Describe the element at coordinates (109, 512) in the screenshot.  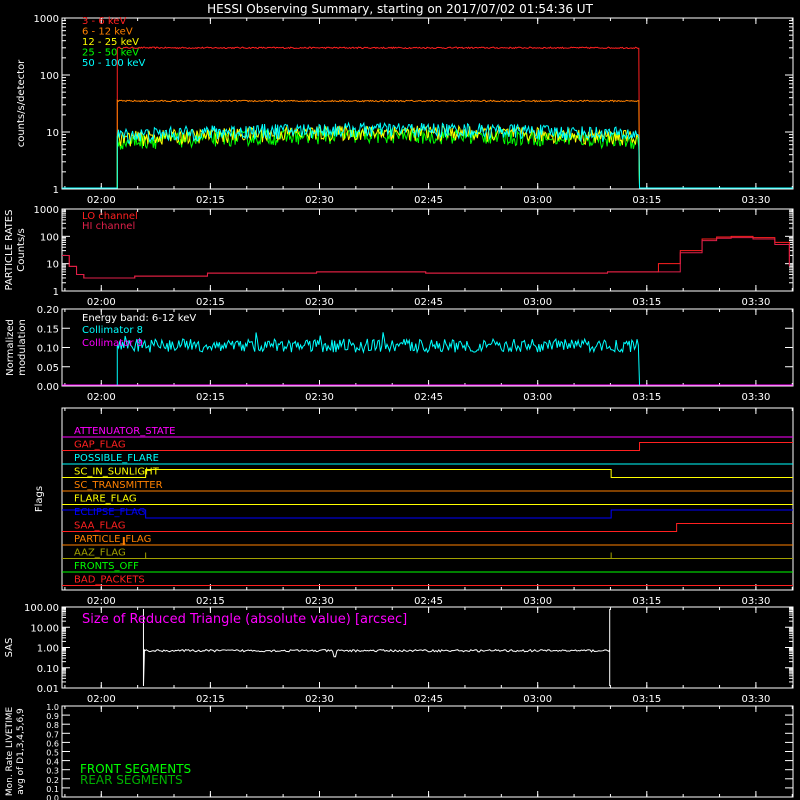
I see `flag-label: ECLIPSE_FLAG` at that location.